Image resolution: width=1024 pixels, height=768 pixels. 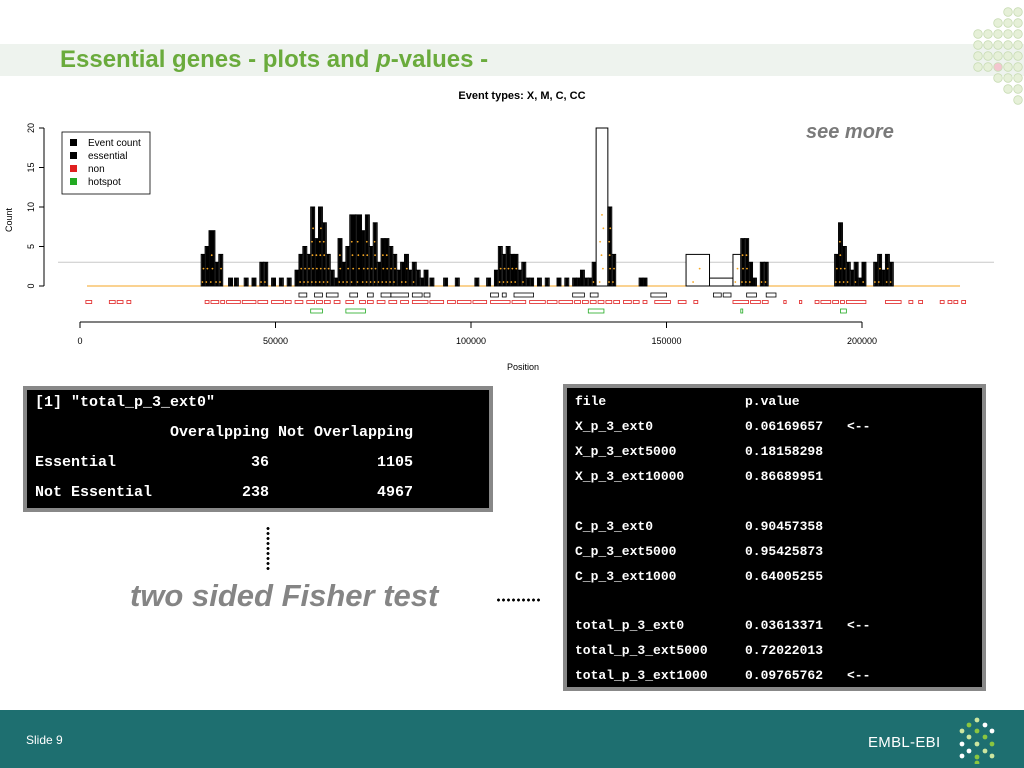 I want to click on legend-label: essential, so click(x=107, y=156).